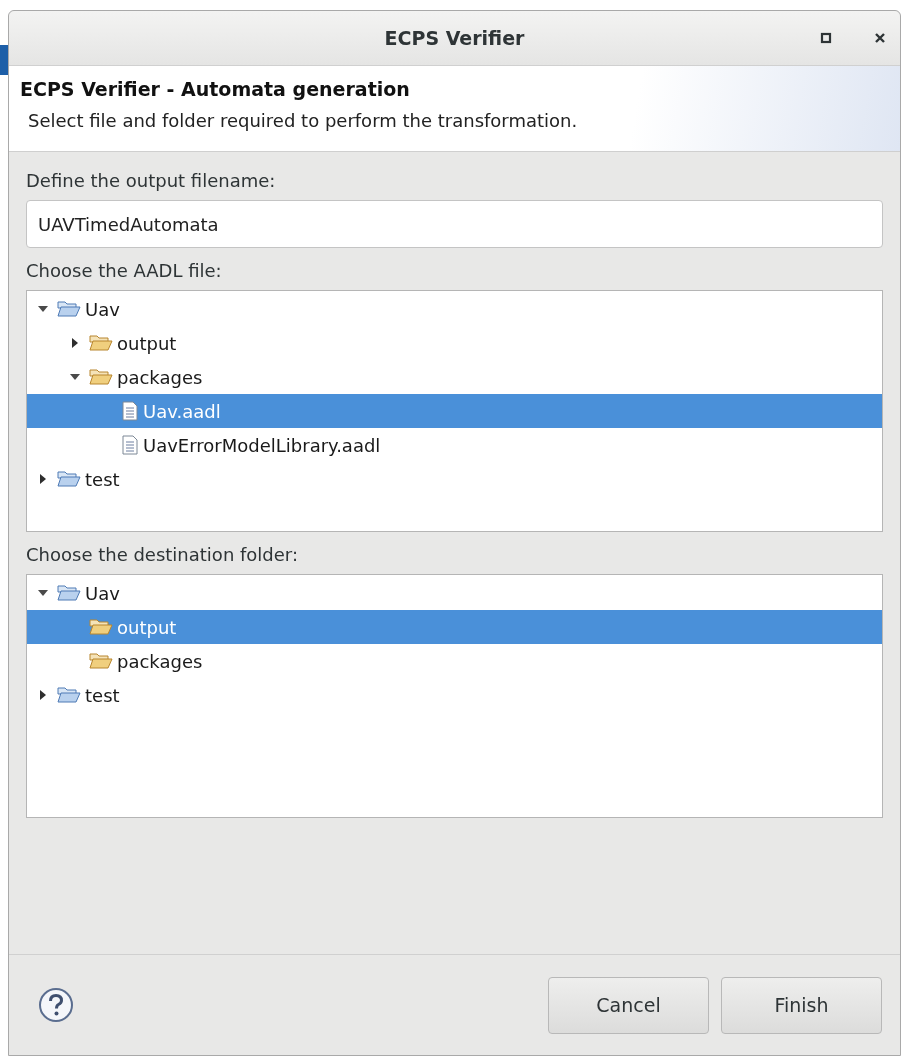 The width and height of the screenshot is (905, 1060). I want to click on window-title: ECPS Verifier, so click(454, 38).